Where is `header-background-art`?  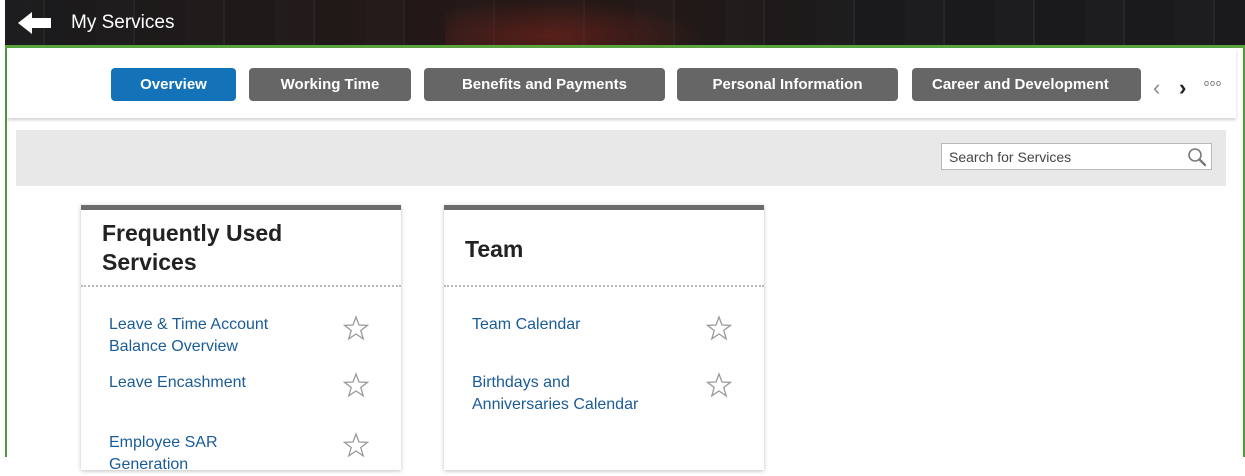
header-background-art is located at coordinates (575, 22).